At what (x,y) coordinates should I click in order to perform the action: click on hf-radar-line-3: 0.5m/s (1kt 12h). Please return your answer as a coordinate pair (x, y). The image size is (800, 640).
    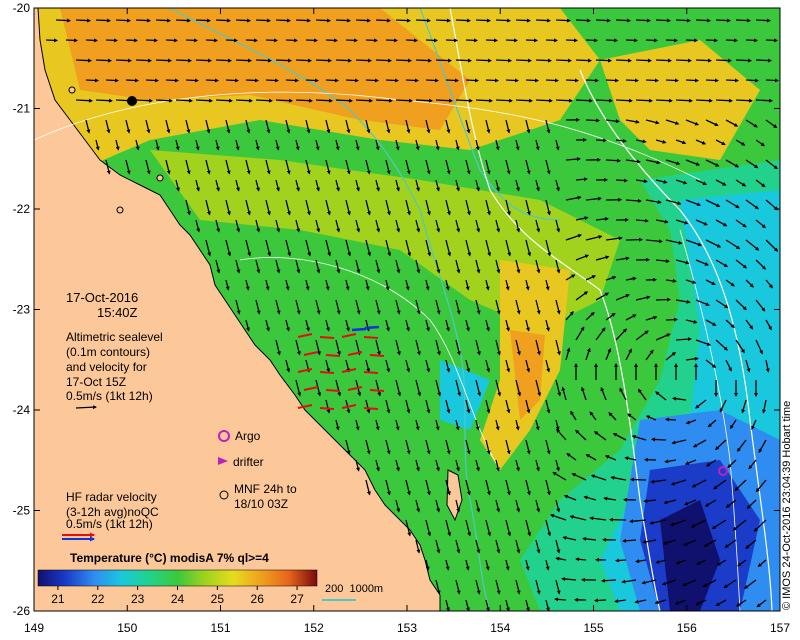
    Looking at the image, I should click on (109, 524).